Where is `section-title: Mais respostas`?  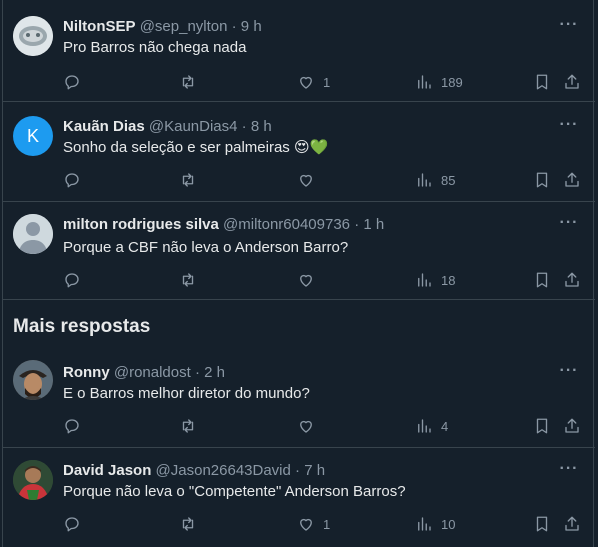 section-title: Mais respostas is located at coordinates (82, 326).